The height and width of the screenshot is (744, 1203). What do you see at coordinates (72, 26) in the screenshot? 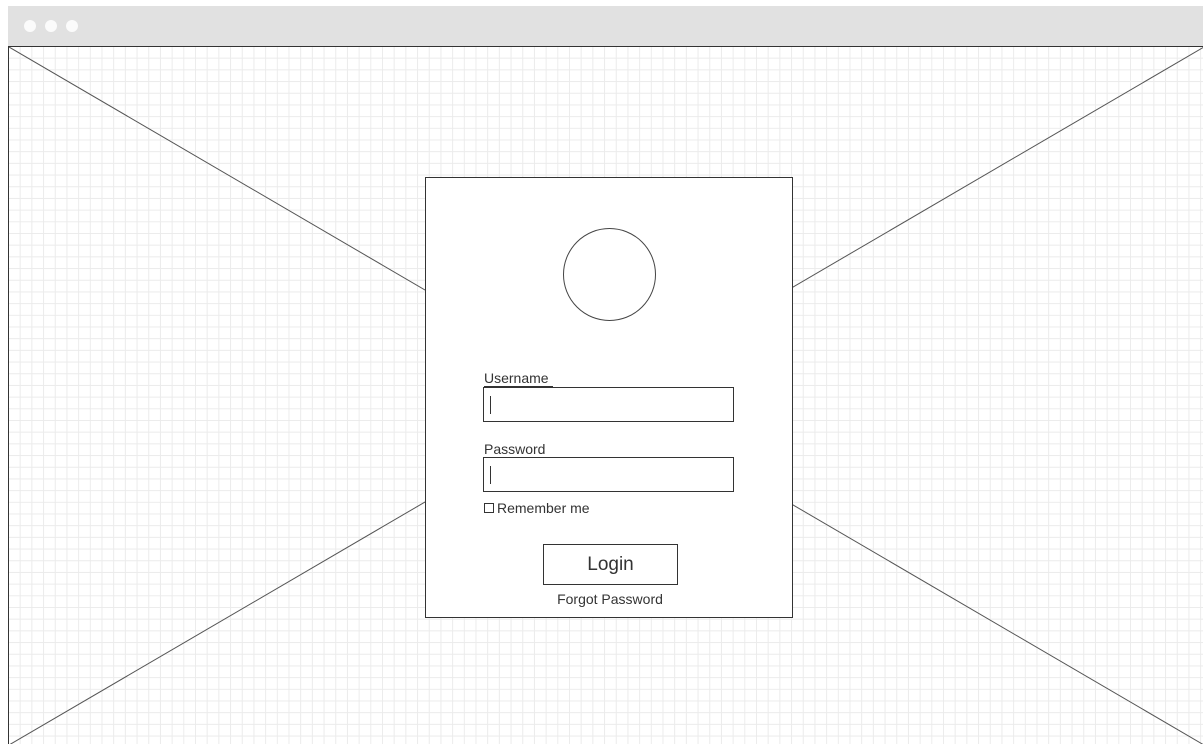
I see `window-maximize-dot-icon` at bounding box center [72, 26].